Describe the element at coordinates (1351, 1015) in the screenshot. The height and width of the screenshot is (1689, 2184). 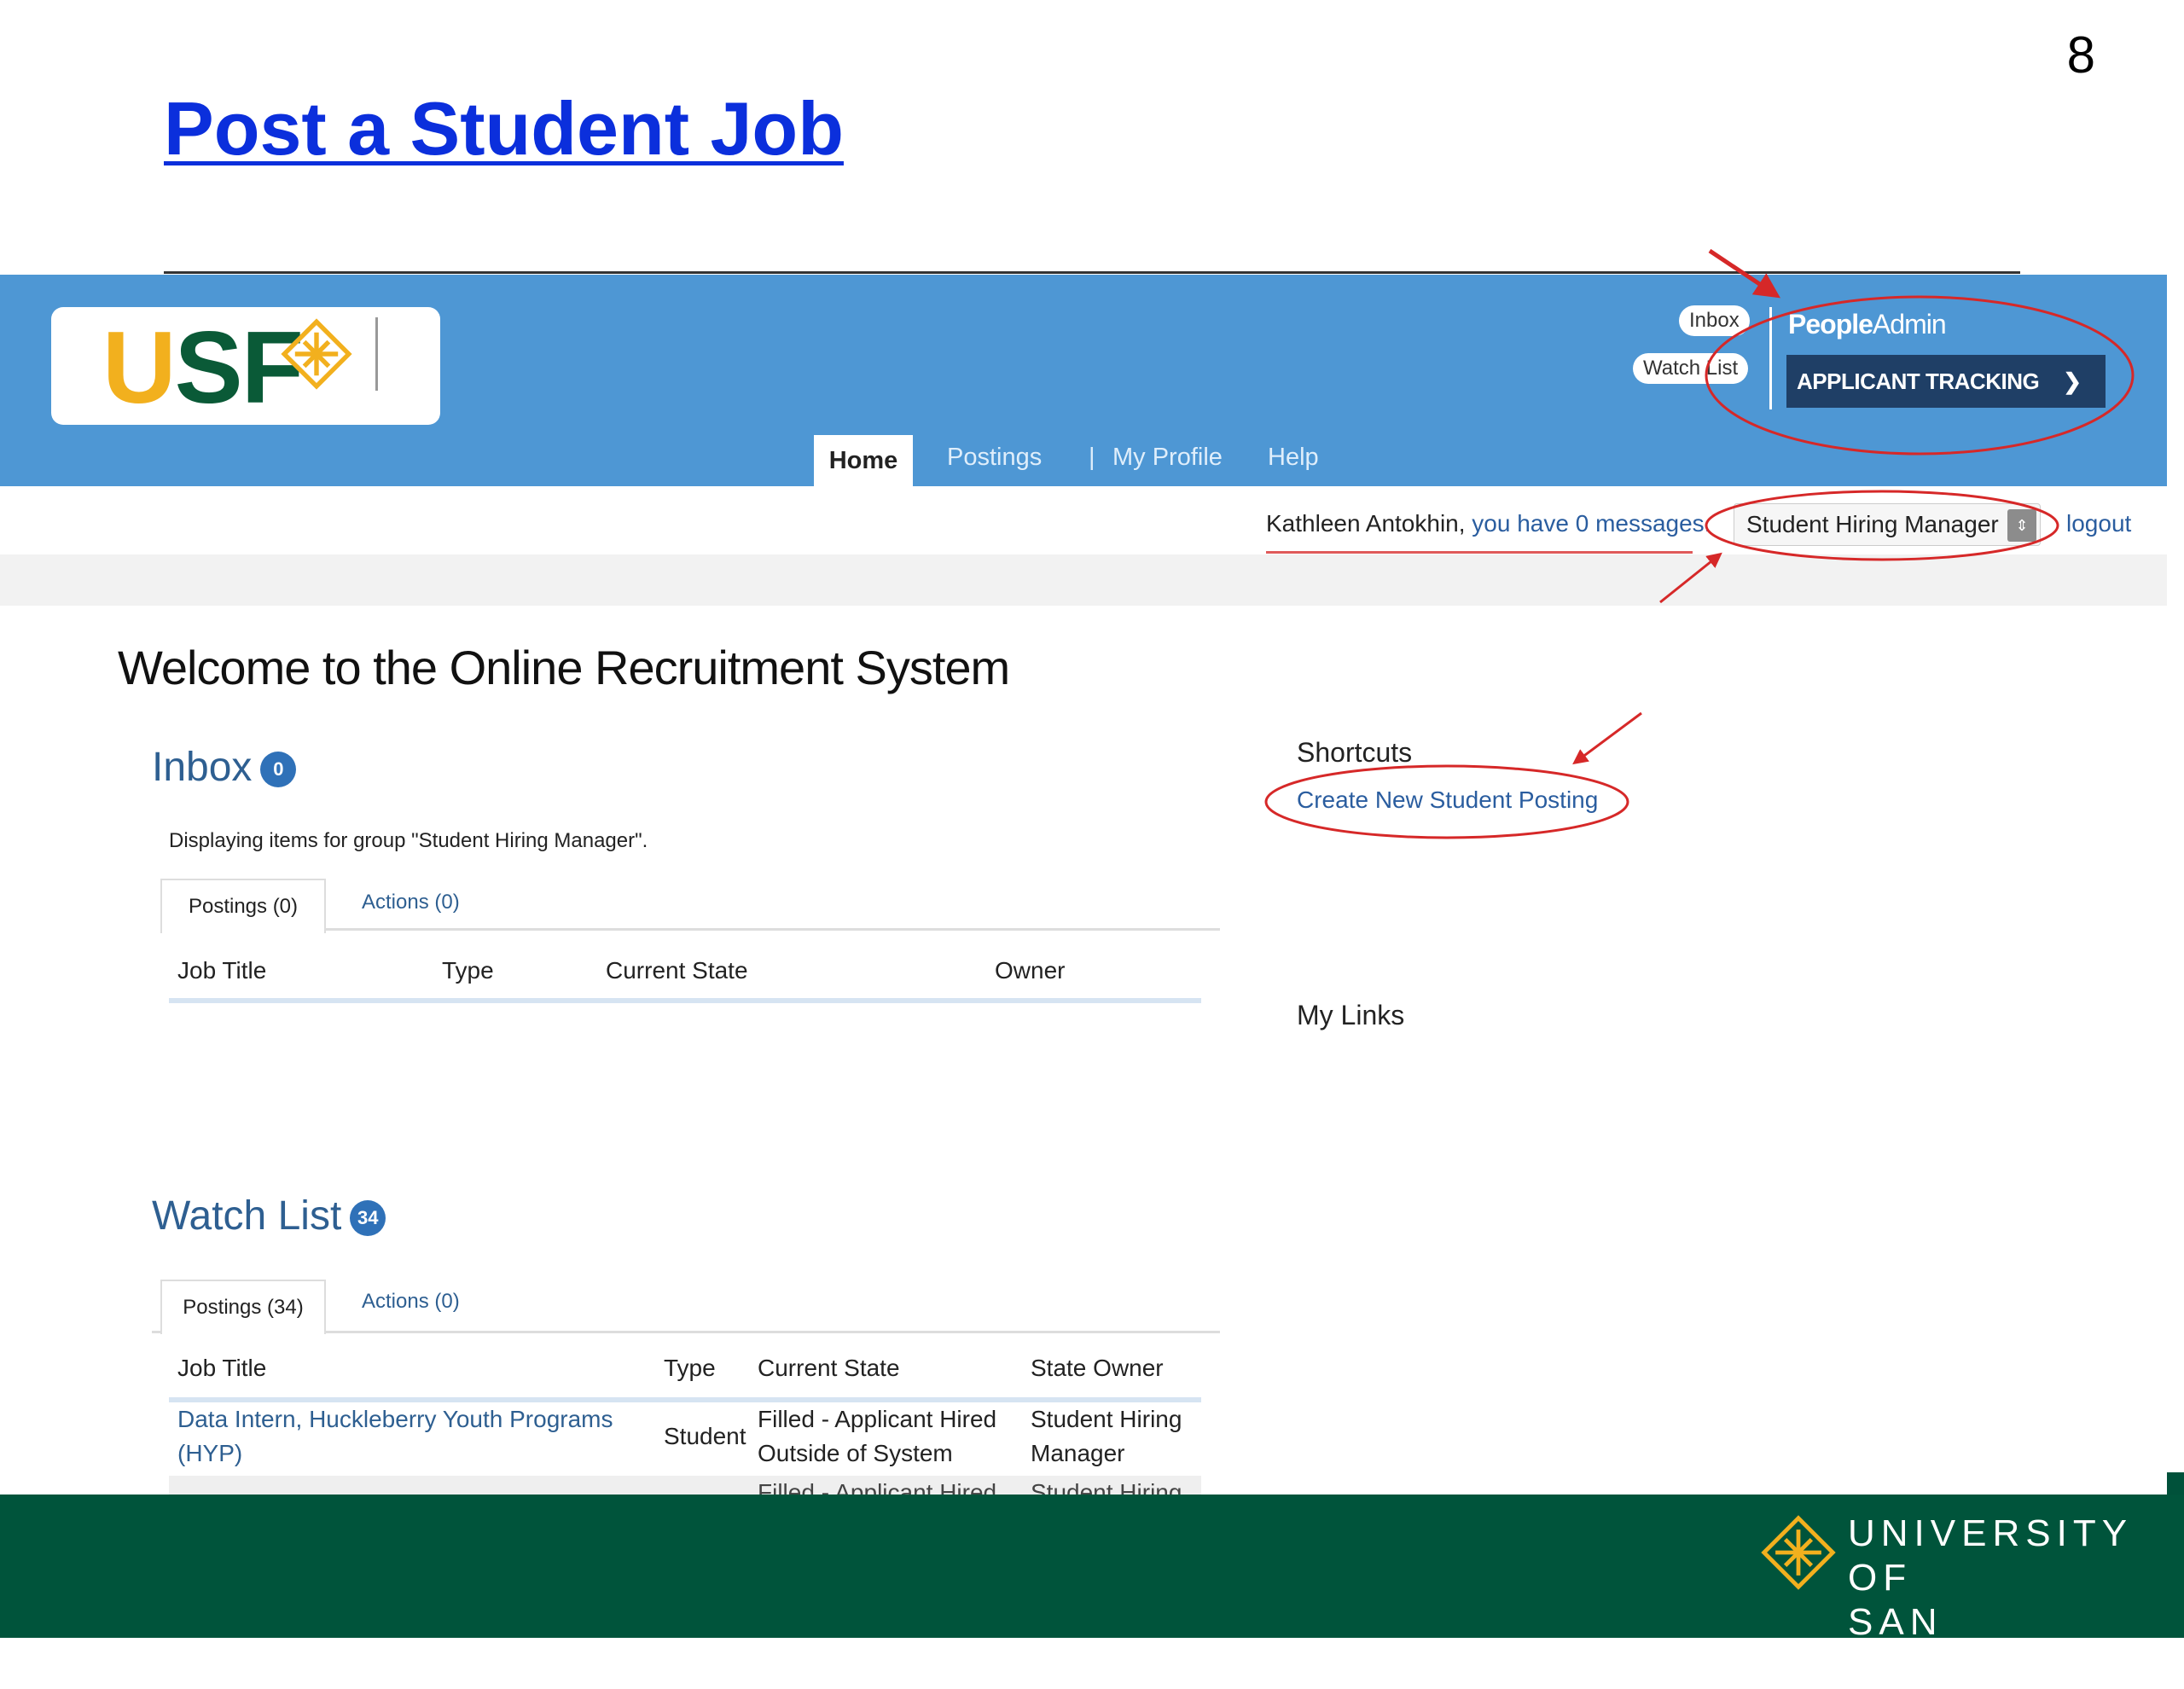
I see `my-links-heading: My Links` at that location.